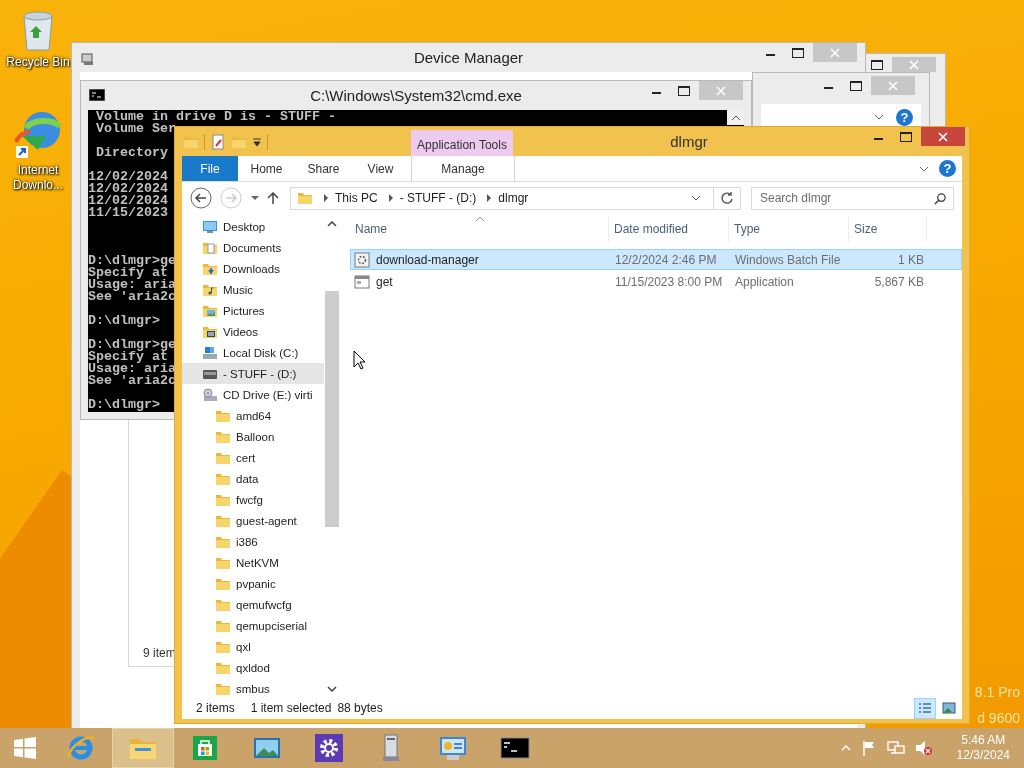 Image resolution: width=1024 pixels, height=768 pixels. What do you see at coordinates (253, 268) in the screenshot?
I see `tree-item: Downloads` at bounding box center [253, 268].